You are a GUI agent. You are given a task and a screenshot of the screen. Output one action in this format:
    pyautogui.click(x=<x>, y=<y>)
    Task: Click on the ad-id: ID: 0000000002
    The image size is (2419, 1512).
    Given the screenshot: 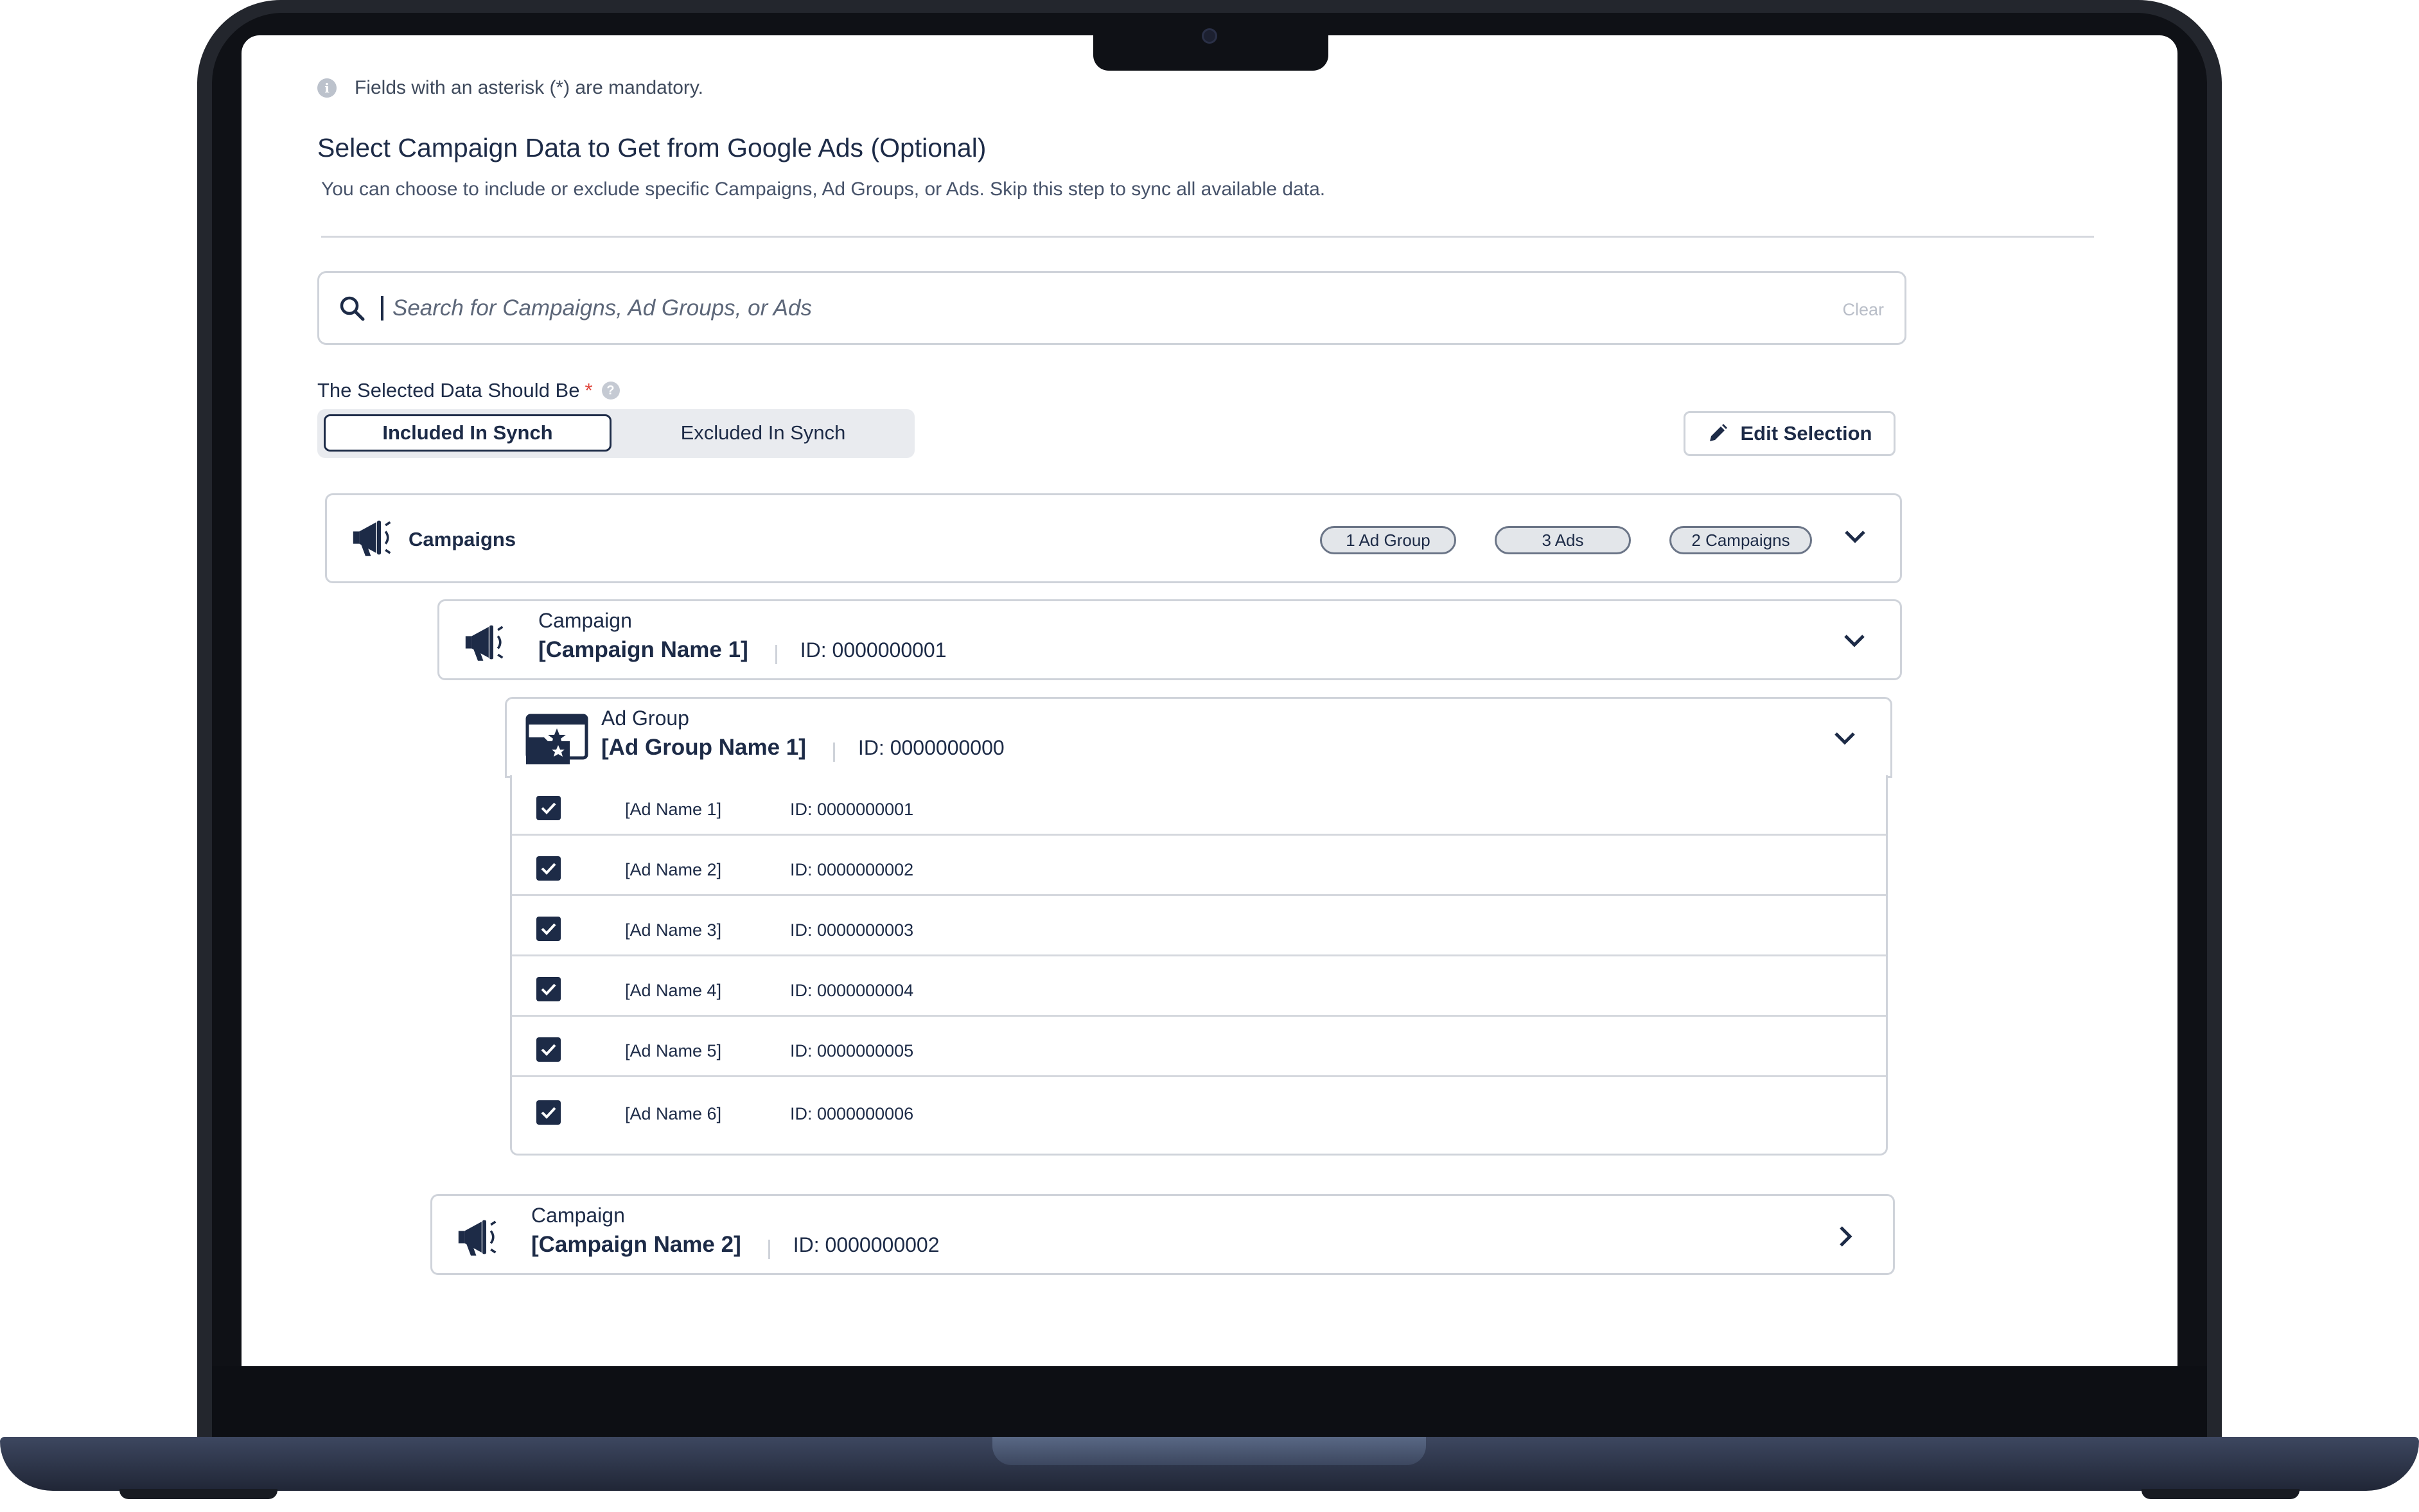 What is the action you would take?
    pyautogui.click(x=852, y=870)
    